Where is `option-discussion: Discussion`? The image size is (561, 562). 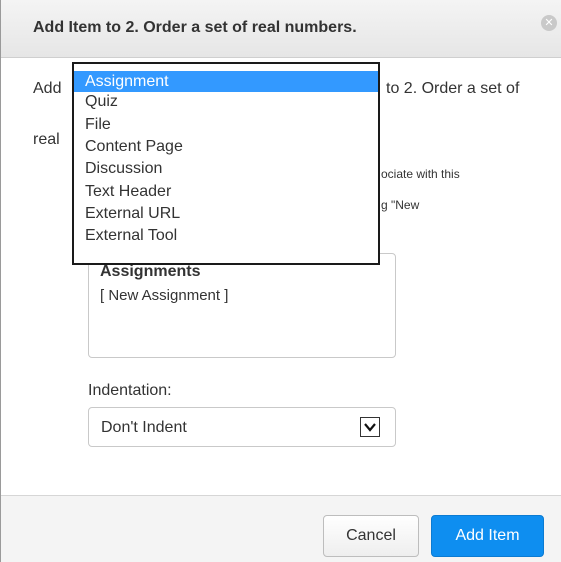 option-discussion: Discussion is located at coordinates (226, 168).